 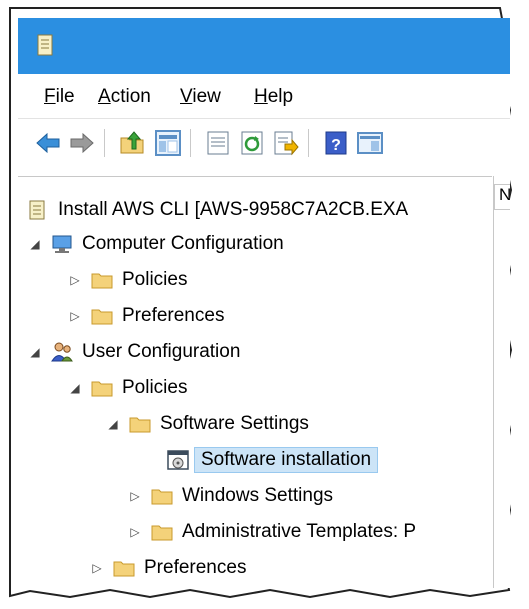 I want to click on tree-node-gpo-root: Install AWS CLI [AWS-9958C7A2CB.EXA, so click(x=217, y=210).